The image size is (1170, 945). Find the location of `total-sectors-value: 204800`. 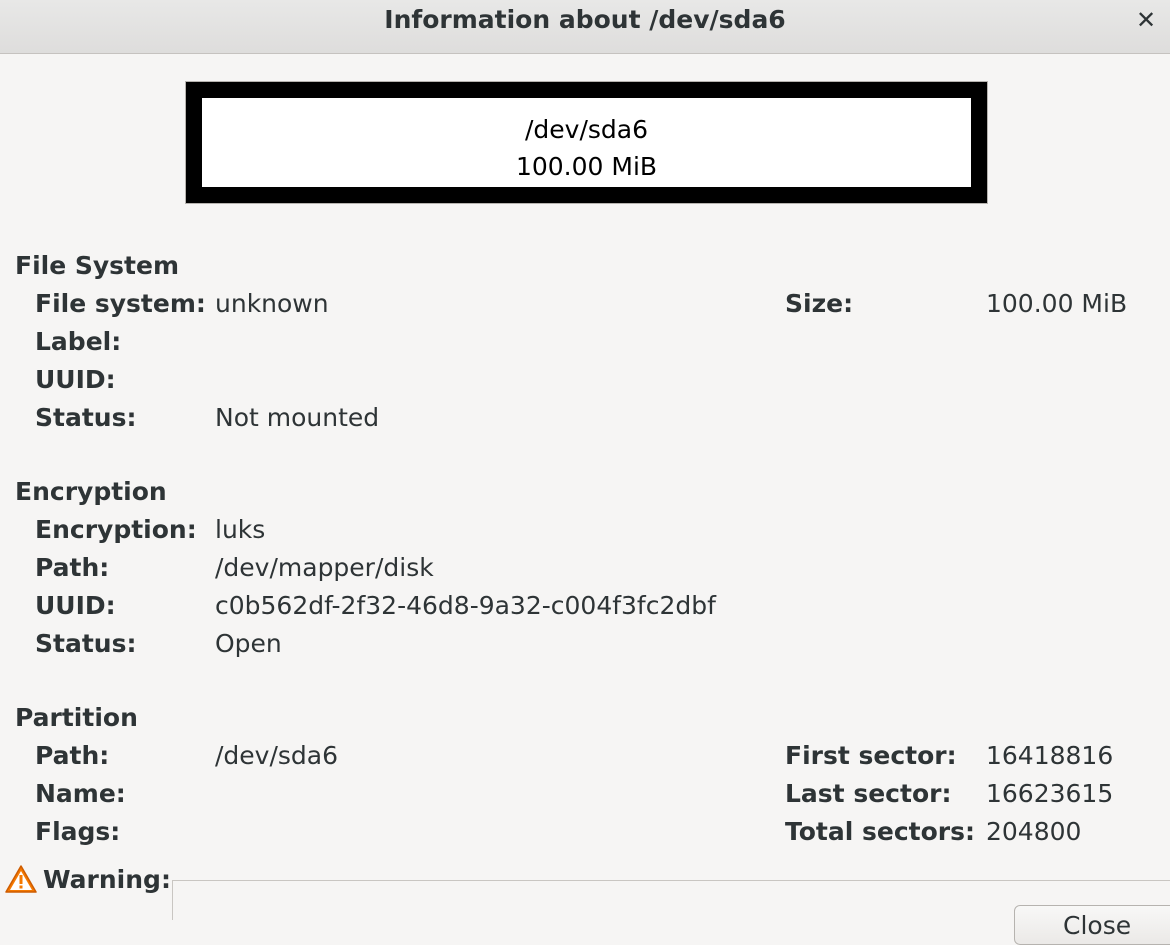

total-sectors-value: 204800 is located at coordinates (1034, 831).